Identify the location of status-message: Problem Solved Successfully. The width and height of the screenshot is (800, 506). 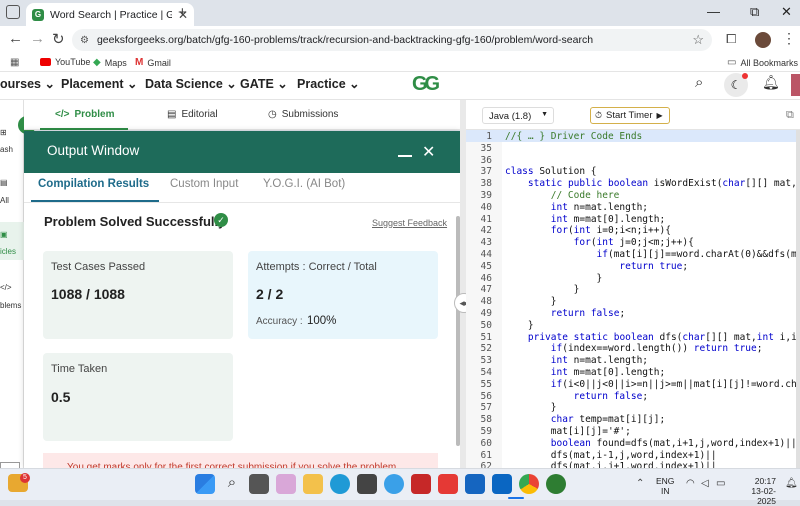
(135, 221).